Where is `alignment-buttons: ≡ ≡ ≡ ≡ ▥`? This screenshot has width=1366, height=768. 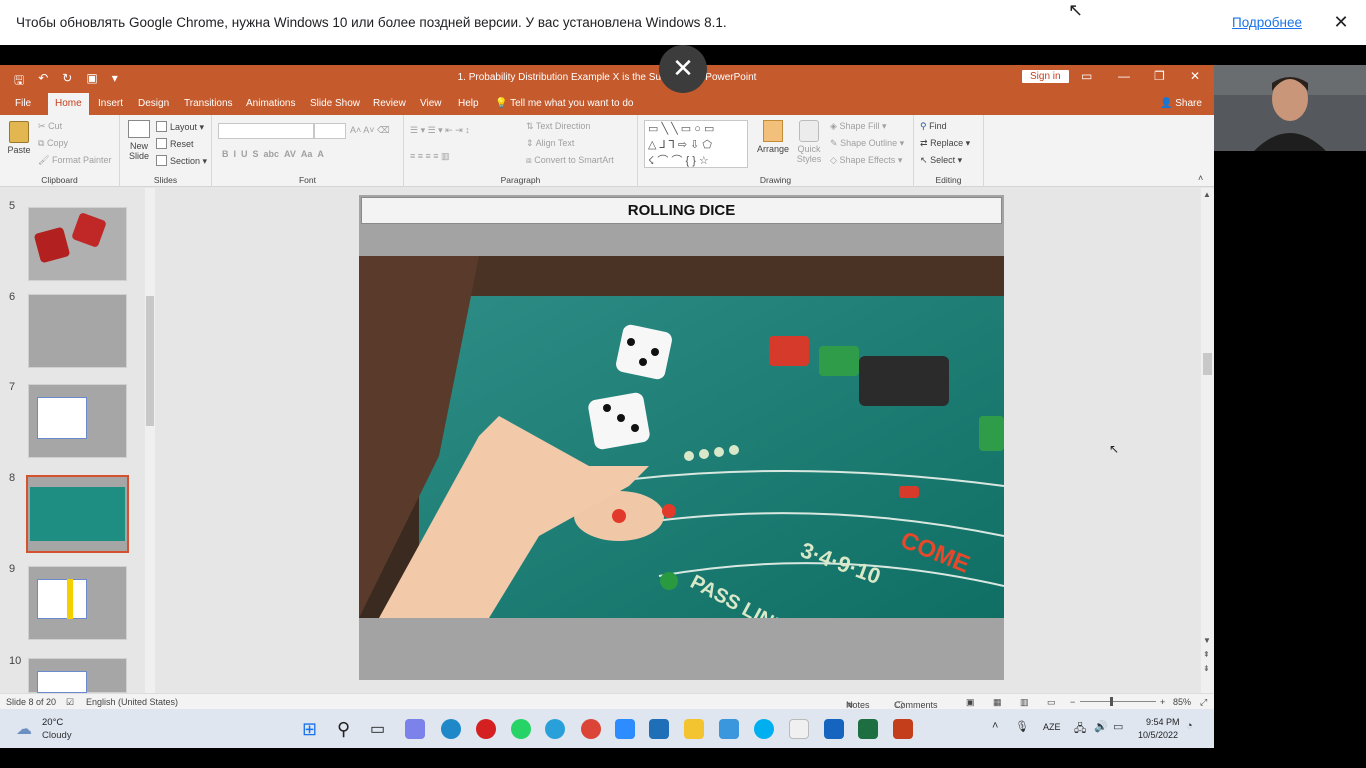
alignment-buttons: ≡ ≡ ≡ ≡ ▥ is located at coordinates (430, 156).